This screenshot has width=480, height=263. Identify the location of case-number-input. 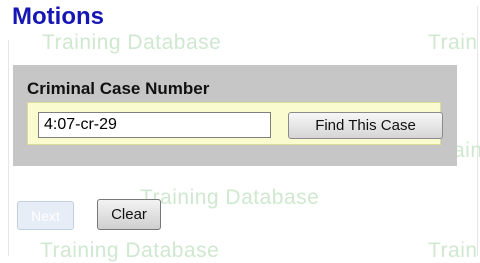
(154, 125).